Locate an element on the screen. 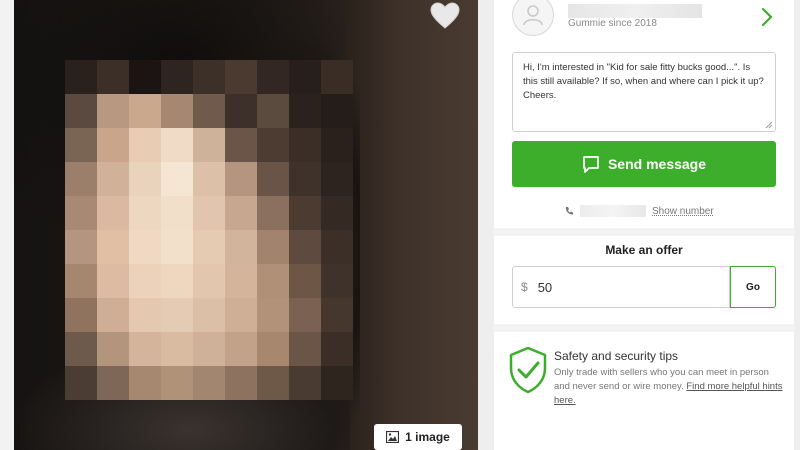 The image size is (800, 450). shield-check-icon is located at coordinates (528, 370).